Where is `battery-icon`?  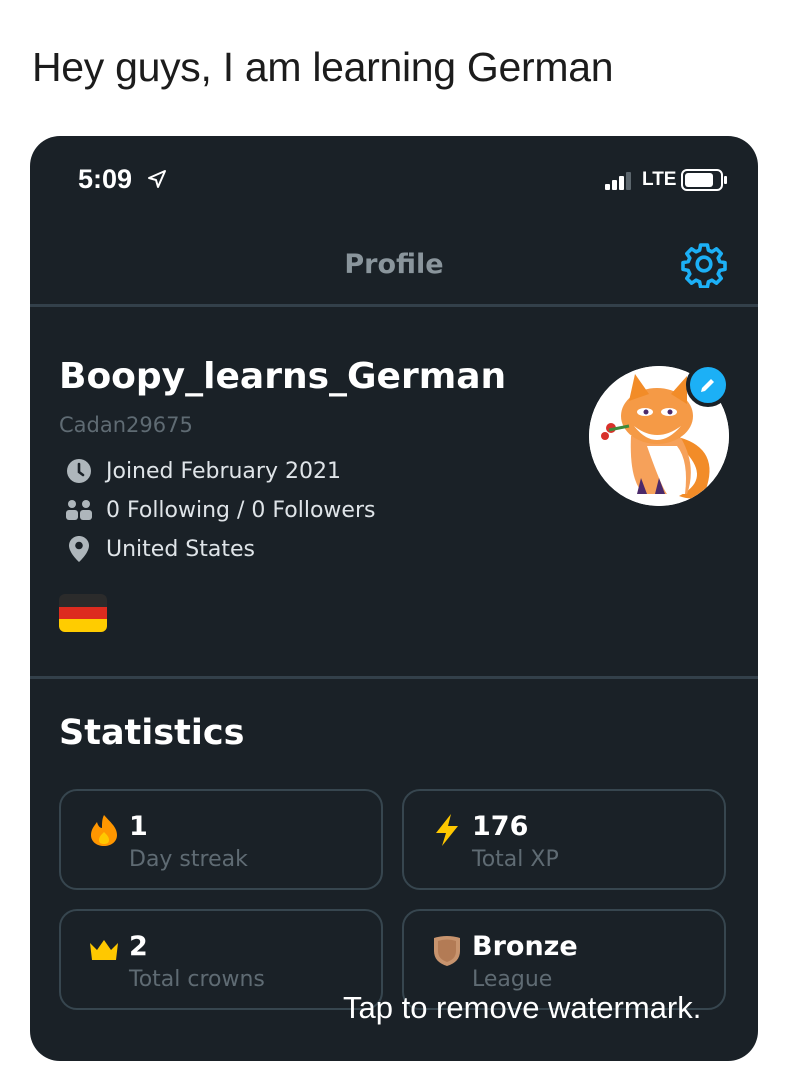
battery-icon is located at coordinates (704, 180).